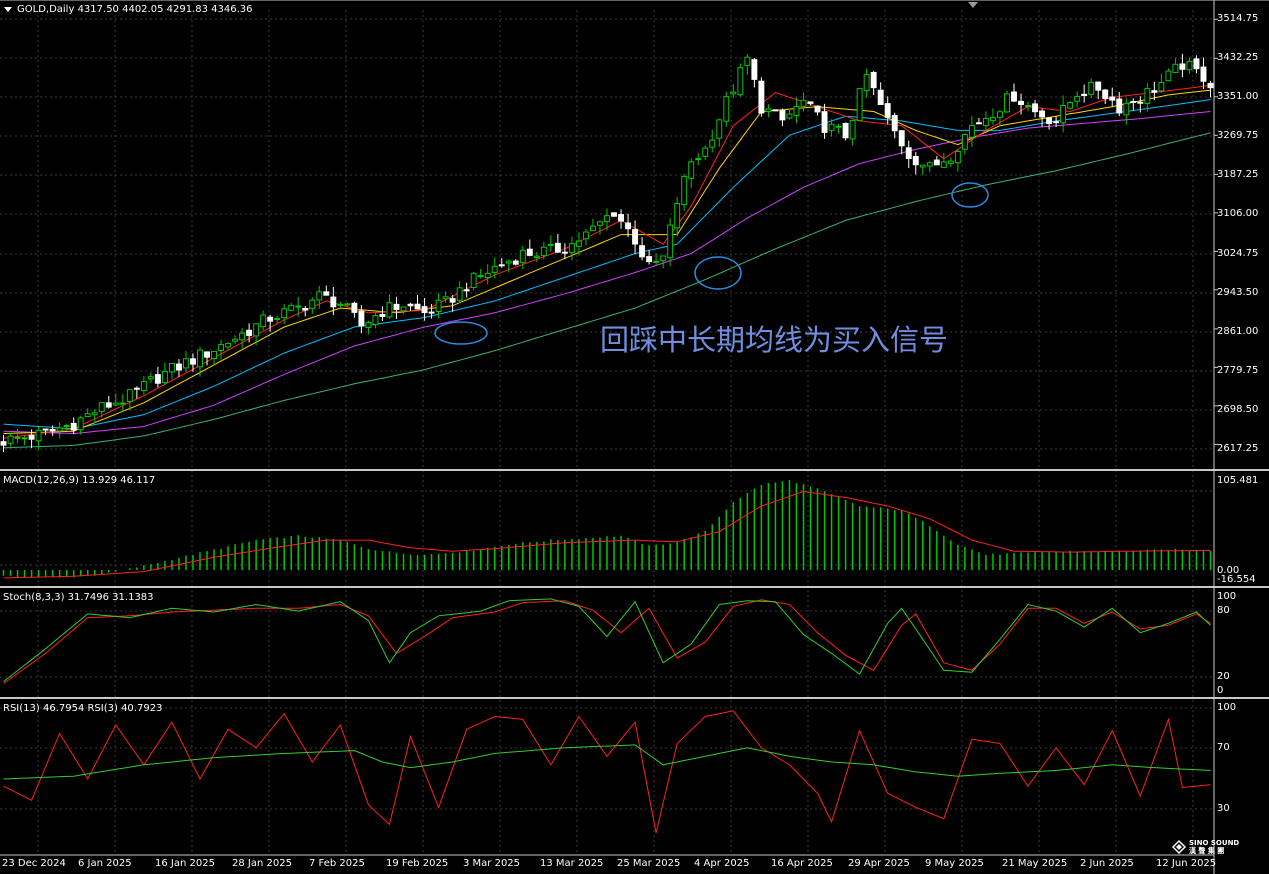 This screenshot has height=874, width=1269. I want to click on macd-label: MACD(12,26,9) 13.929 46.117, so click(79, 480).